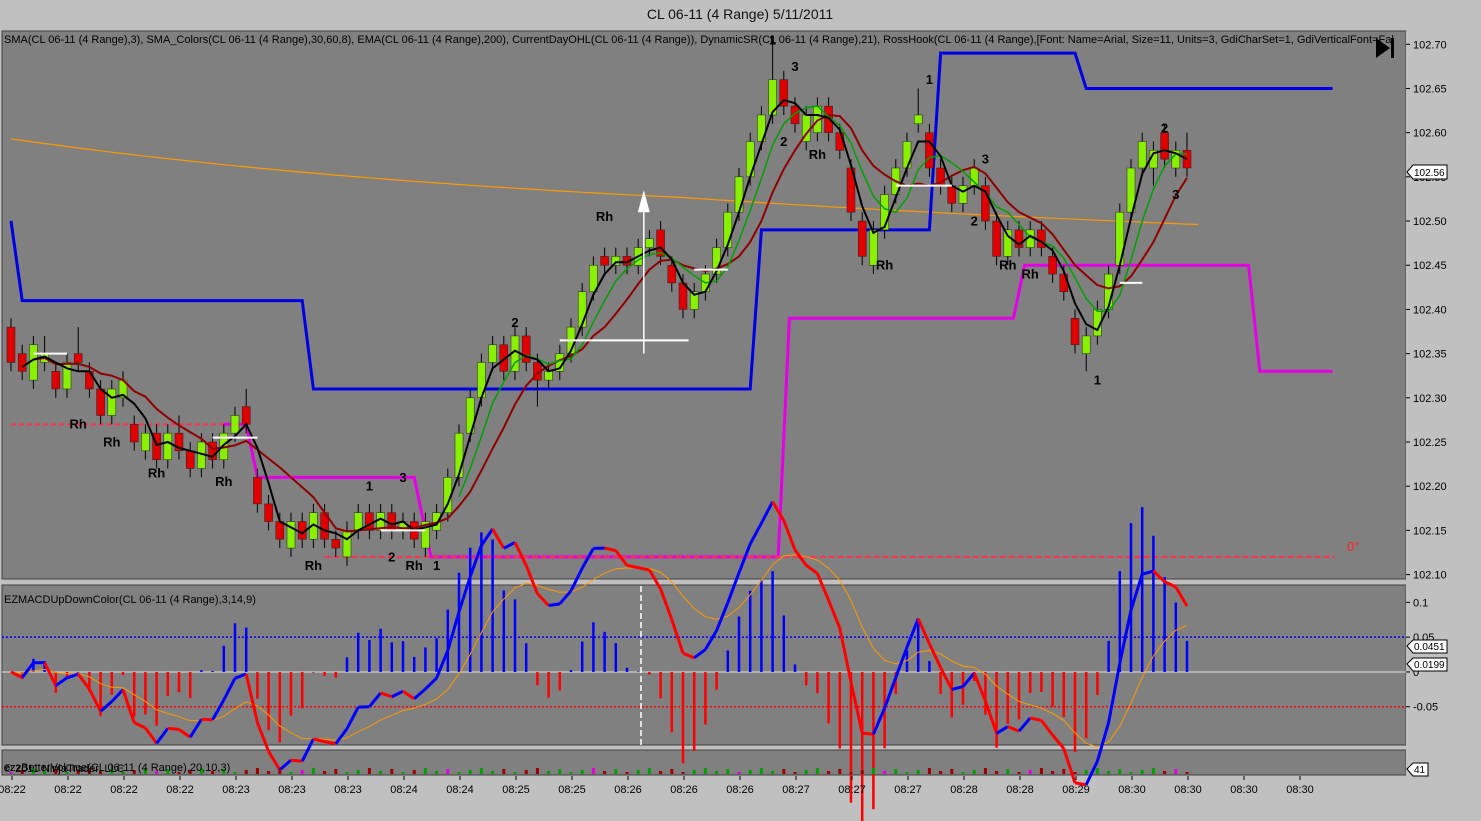  Describe the element at coordinates (1430, 443) in the screenshot. I see `price-tick-label: 102.25` at that location.